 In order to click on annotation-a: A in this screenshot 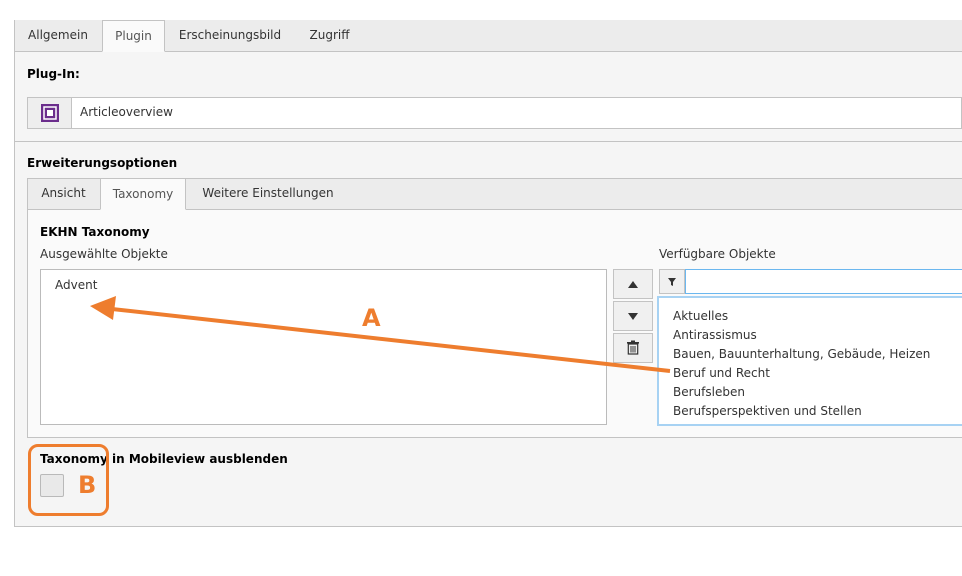, I will do `click(371, 318)`.